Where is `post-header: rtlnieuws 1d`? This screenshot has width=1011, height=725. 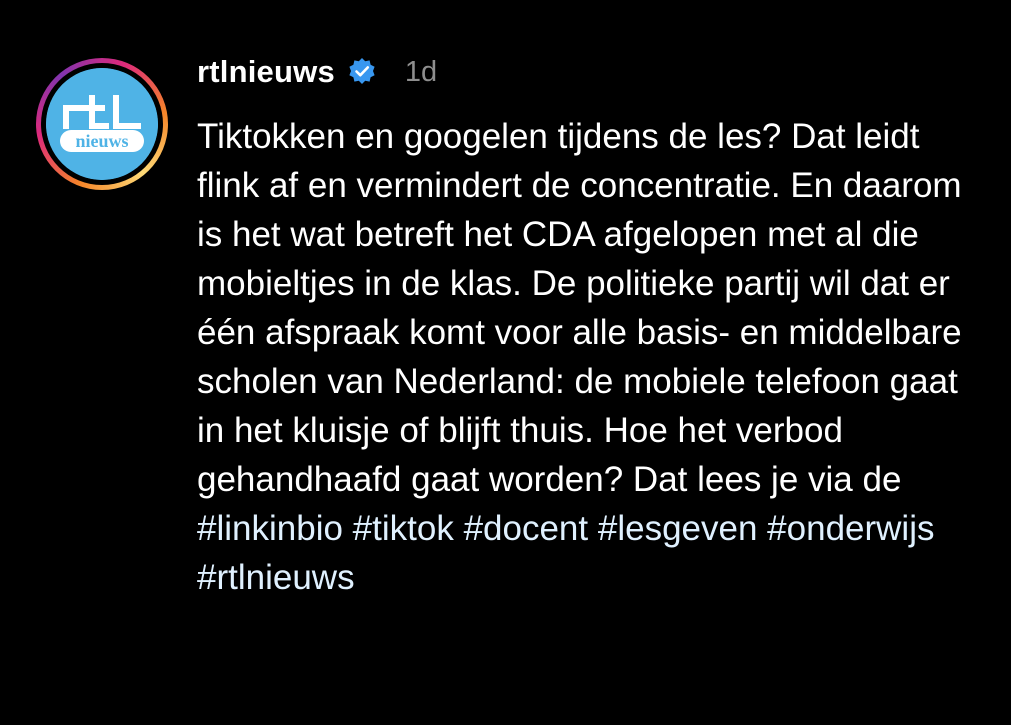 post-header: rtlnieuws 1d is located at coordinates (317, 72).